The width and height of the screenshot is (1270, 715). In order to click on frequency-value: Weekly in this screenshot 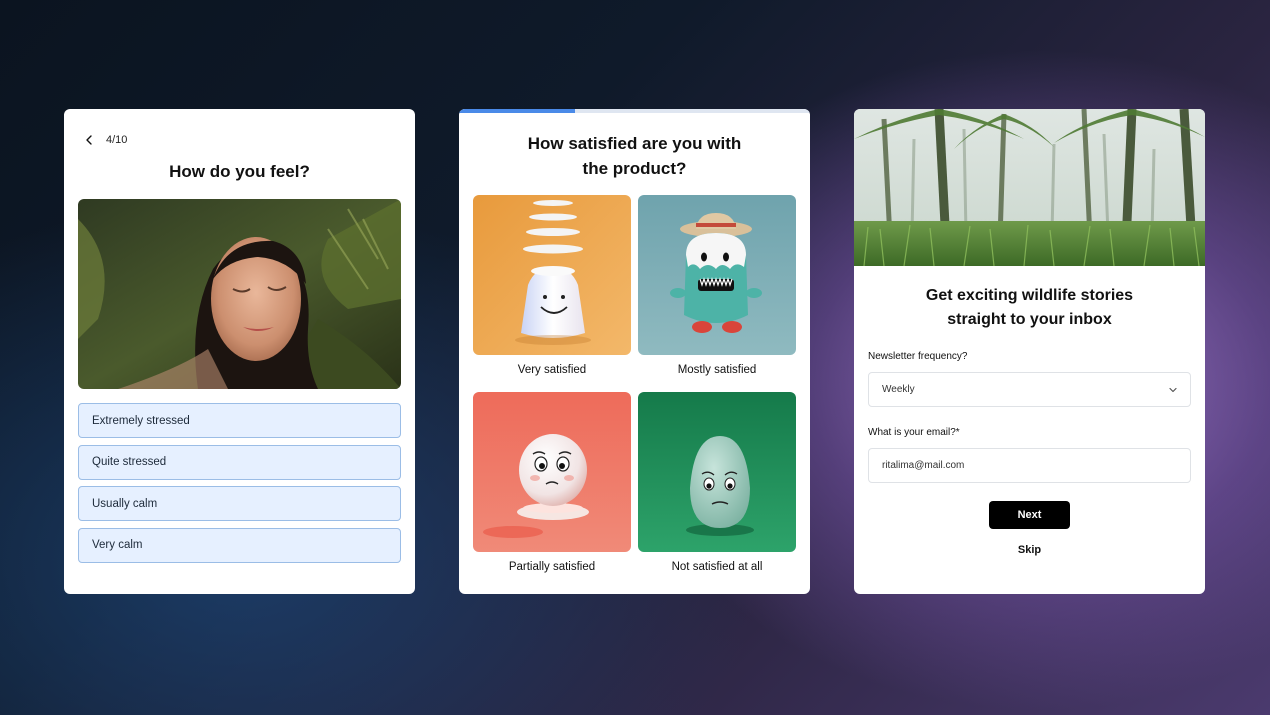, I will do `click(898, 389)`.